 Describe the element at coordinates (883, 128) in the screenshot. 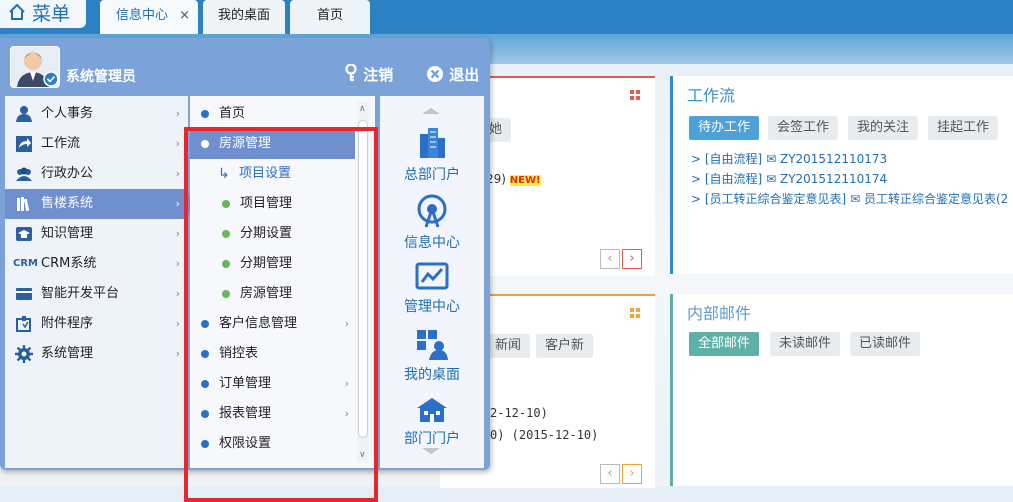

I see `filter-following-button: 我的关注` at that location.